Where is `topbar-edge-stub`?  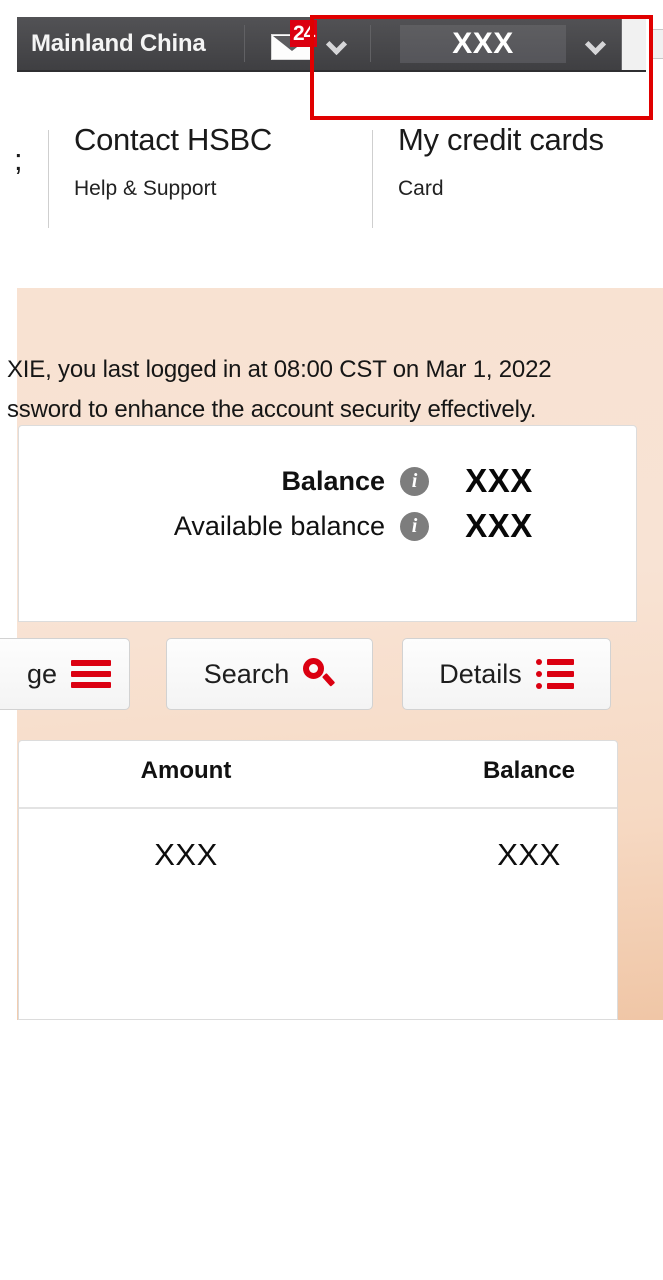
topbar-edge-stub is located at coordinates (656, 44).